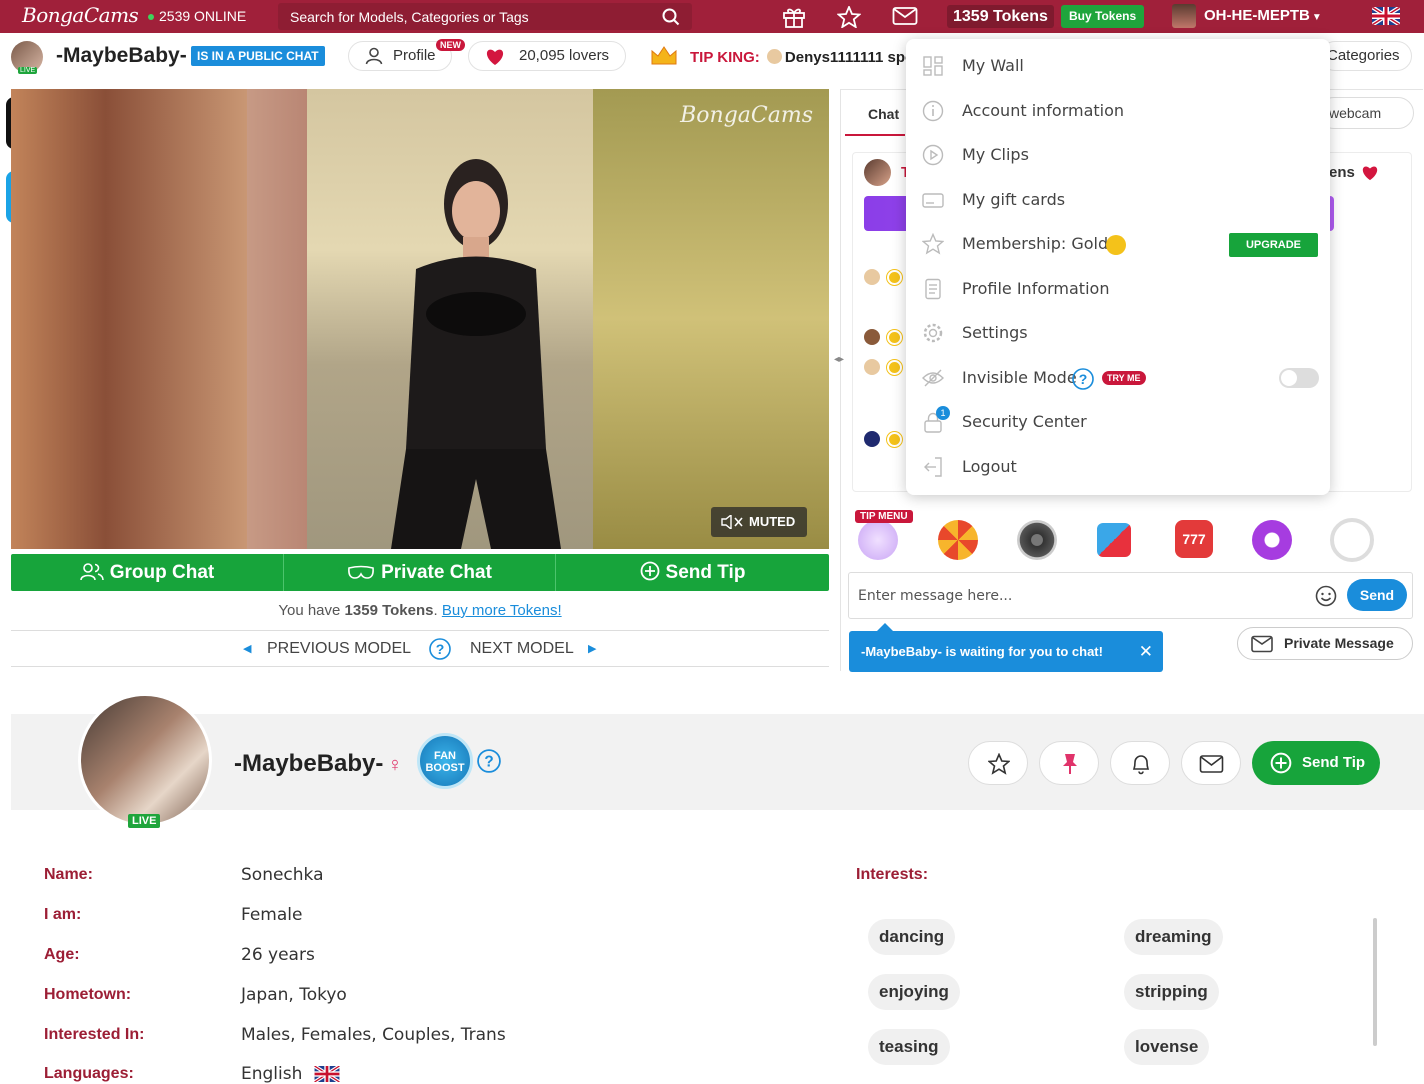 This screenshot has width=1424, height=1084. What do you see at coordinates (877, 172) in the screenshot?
I see `chat-avatar` at bounding box center [877, 172].